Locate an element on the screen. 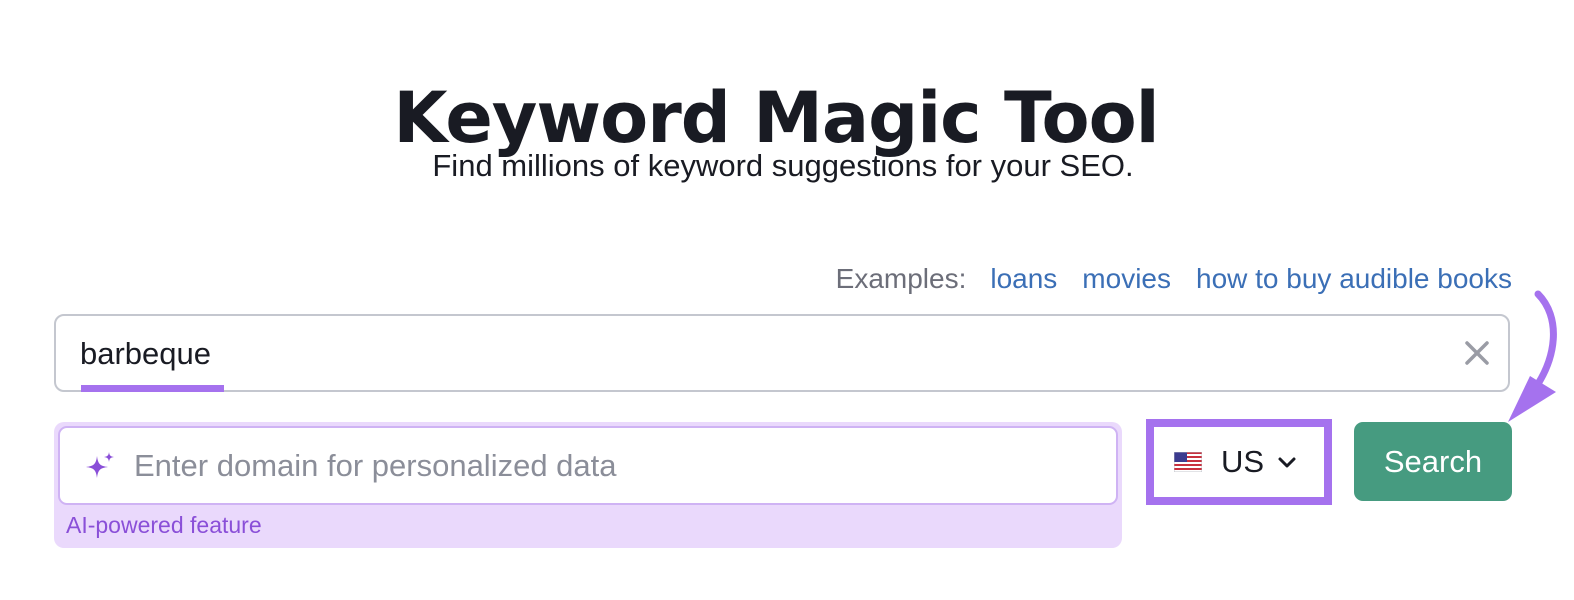 The width and height of the screenshot is (1574, 600). domain-input is located at coordinates (614, 466).